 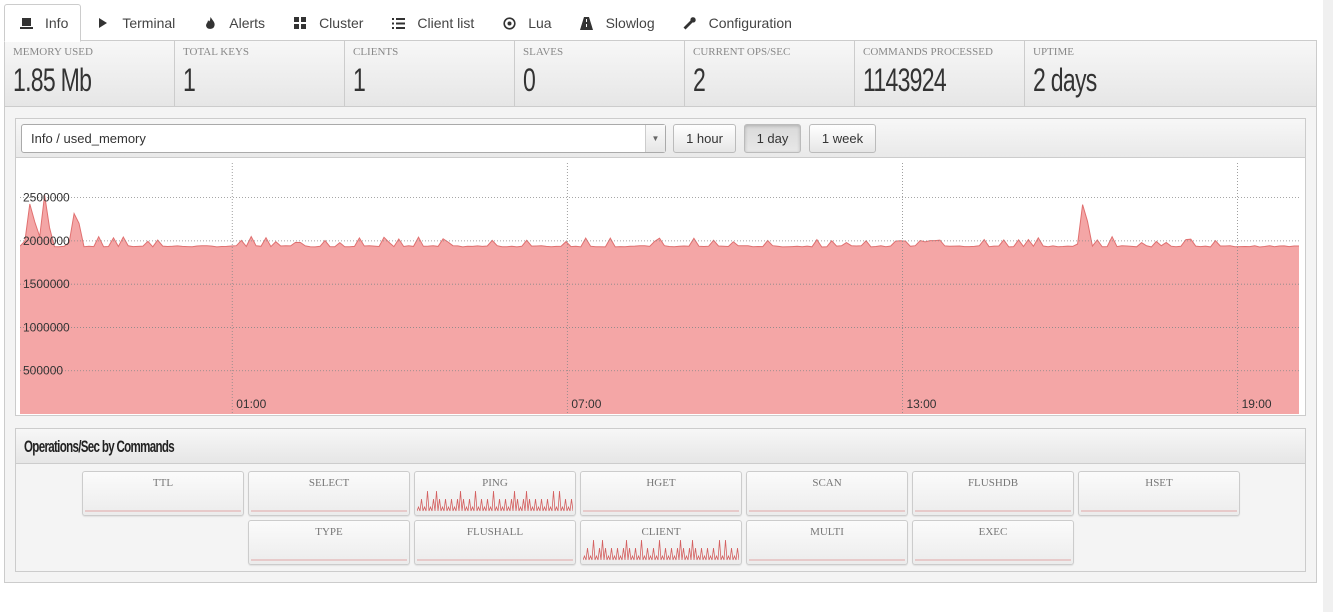 What do you see at coordinates (1257, 404) in the screenshot?
I see `x-tick-label: 19:00` at bounding box center [1257, 404].